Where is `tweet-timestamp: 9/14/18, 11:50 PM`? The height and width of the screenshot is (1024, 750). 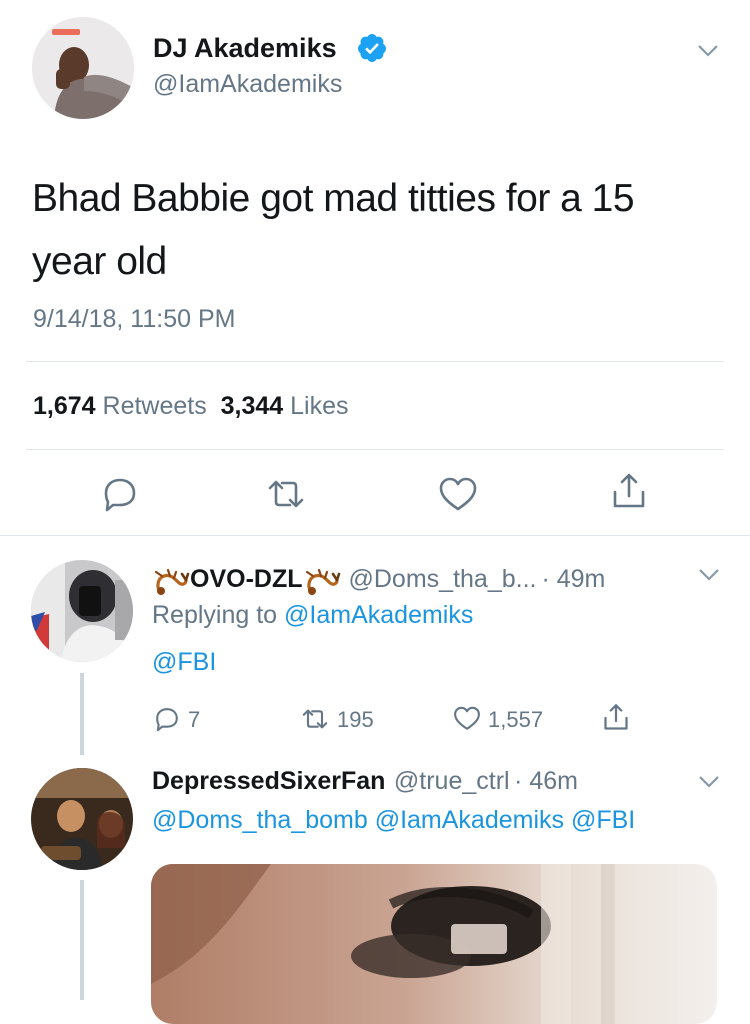
tweet-timestamp: 9/14/18, 11:50 PM is located at coordinates (134, 319).